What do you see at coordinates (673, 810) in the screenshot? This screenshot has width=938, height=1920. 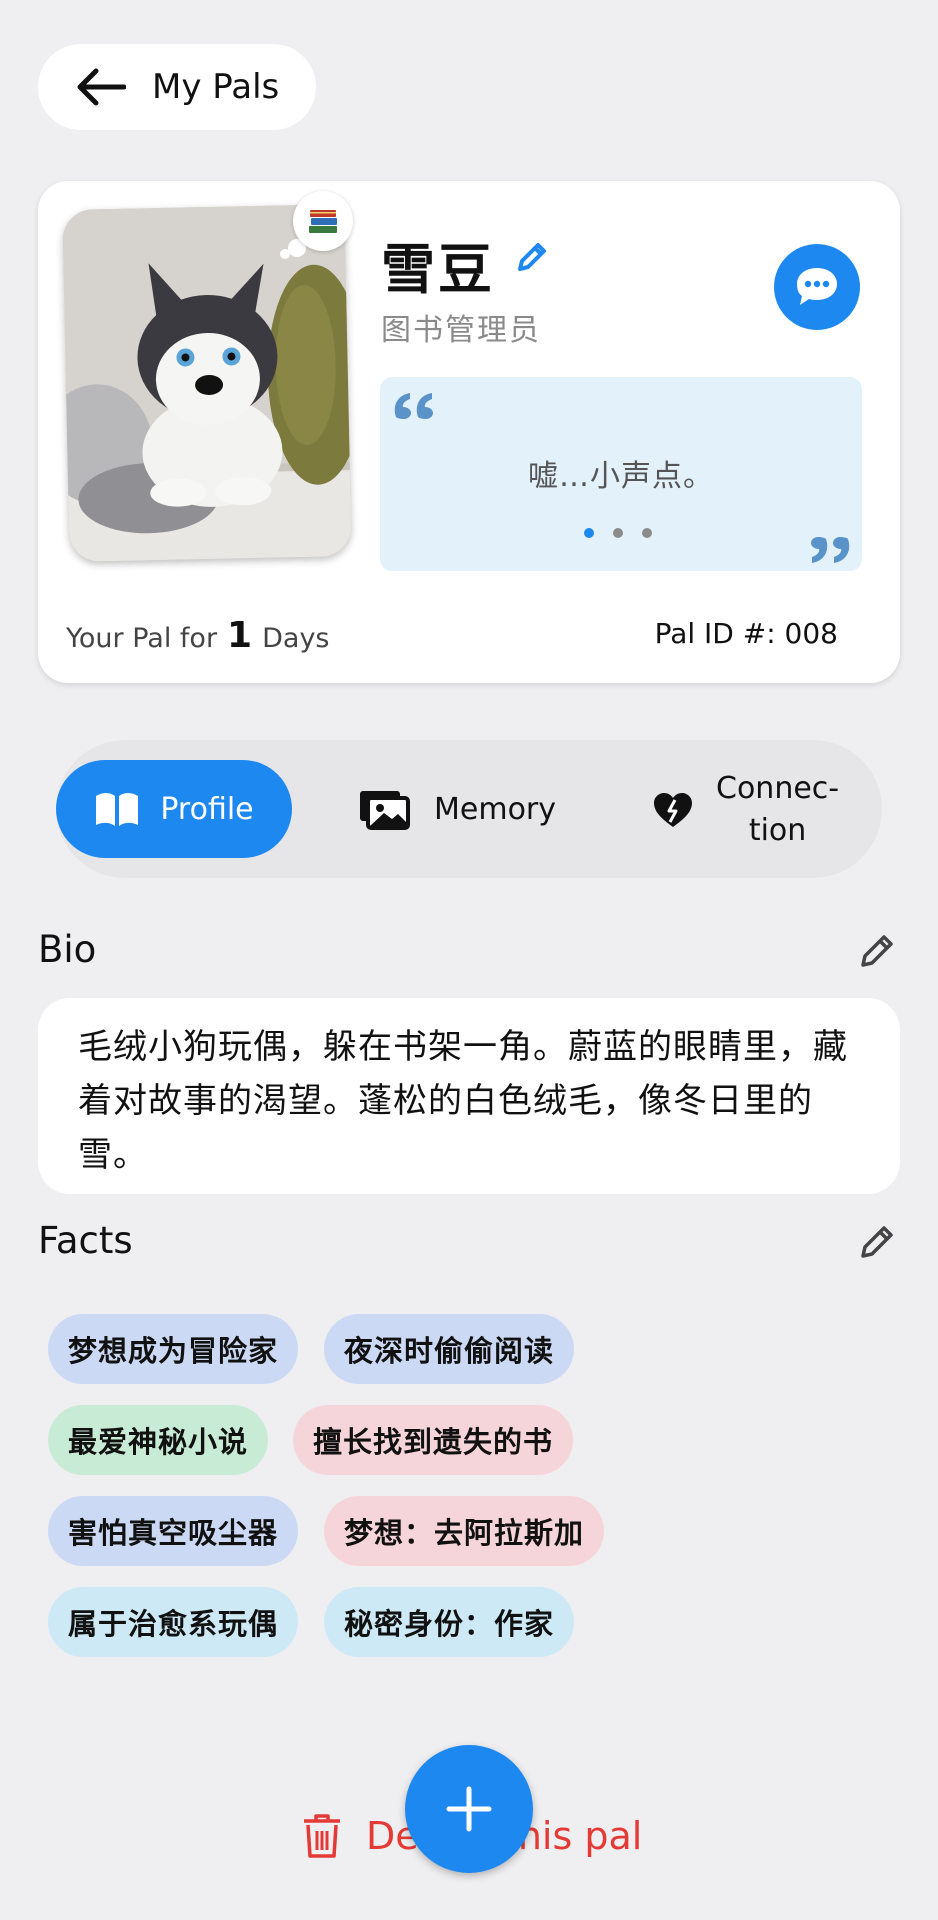 I see `broken-heart-icon` at bounding box center [673, 810].